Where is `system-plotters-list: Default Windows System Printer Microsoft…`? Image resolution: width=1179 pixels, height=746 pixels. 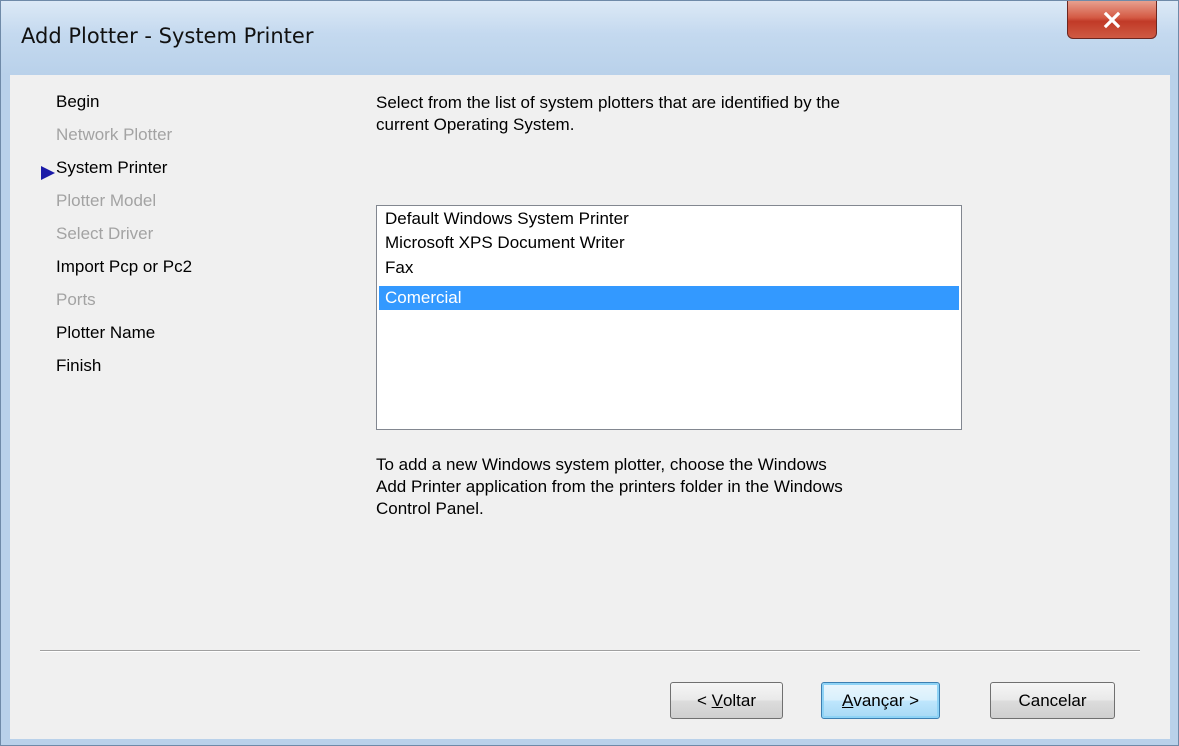
system-plotters-list: Default Windows System Printer Microsoft… is located at coordinates (669, 317).